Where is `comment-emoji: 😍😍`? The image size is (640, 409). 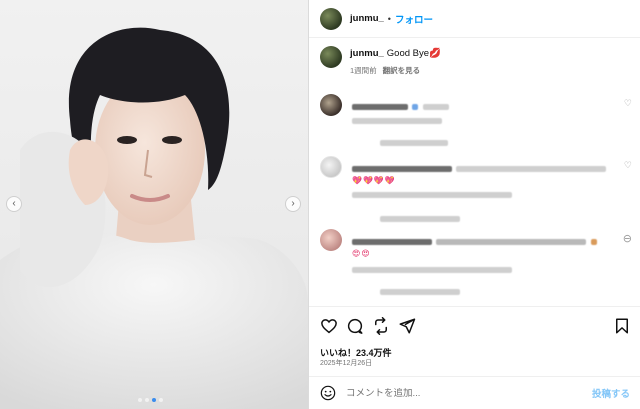 comment-emoji: 😍😍 is located at coordinates (361, 253).